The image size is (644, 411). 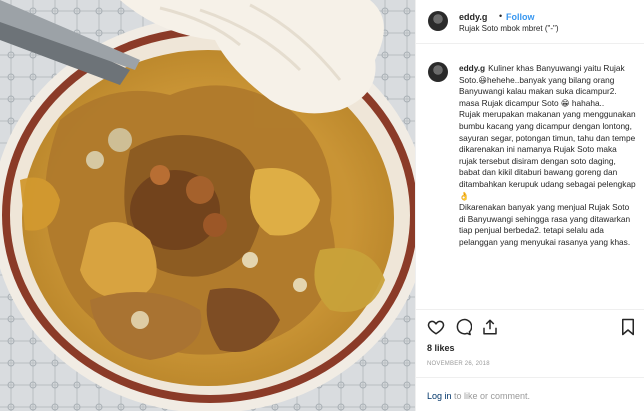 I want to click on login-prompt: Log in to like or comment., so click(x=478, y=396).